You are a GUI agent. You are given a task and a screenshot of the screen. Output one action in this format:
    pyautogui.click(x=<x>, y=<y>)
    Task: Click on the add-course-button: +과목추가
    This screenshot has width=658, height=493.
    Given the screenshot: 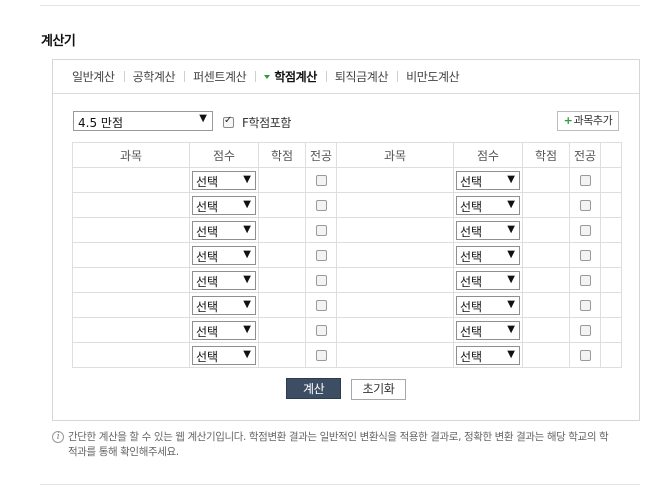 What is the action you would take?
    pyautogui.click(x=588, y=121)
    